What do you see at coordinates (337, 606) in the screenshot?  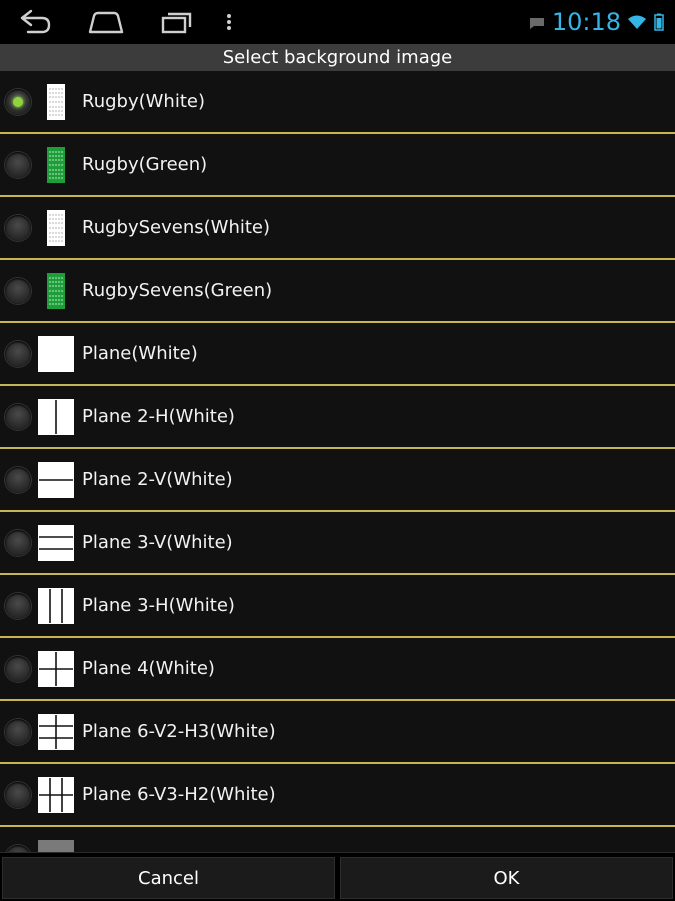 I see `list-item: Plane 3-H(White)` at bounding box center [337, 606].